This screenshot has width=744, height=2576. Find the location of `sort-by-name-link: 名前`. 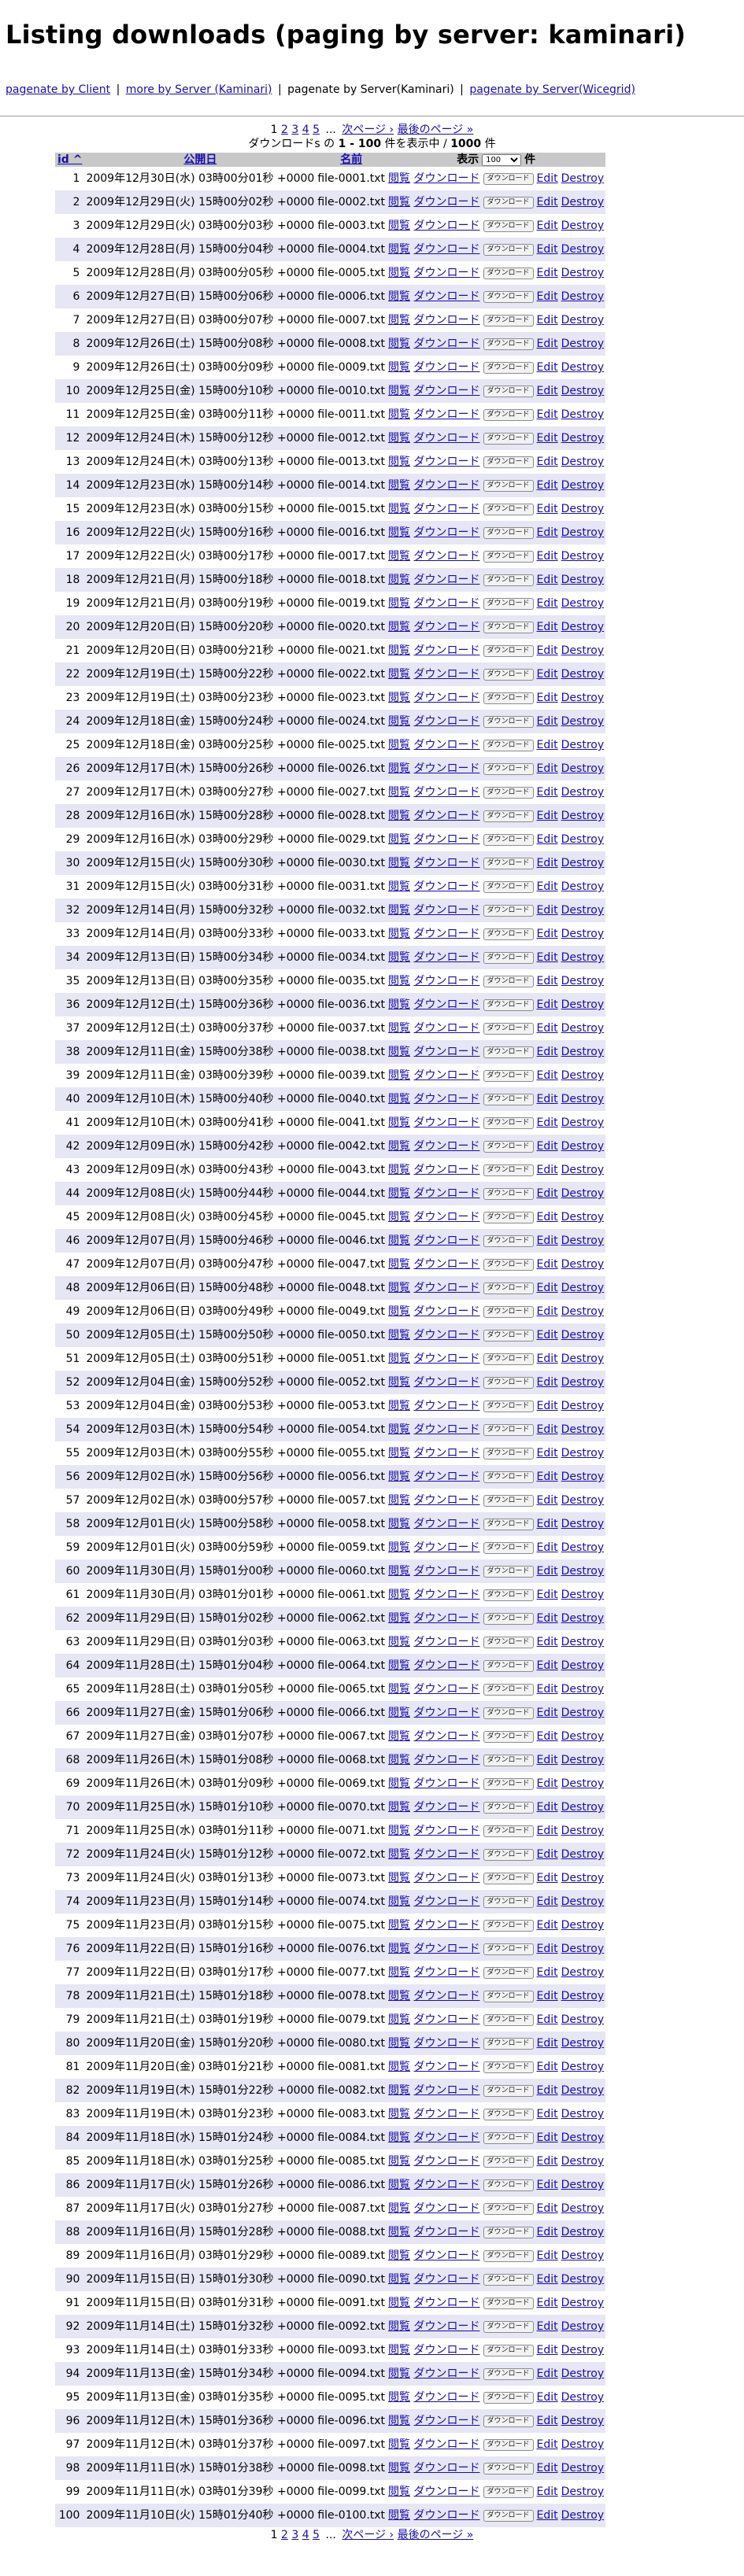

sort-by-name-link: 名前 is located at coordinates (351, 159).